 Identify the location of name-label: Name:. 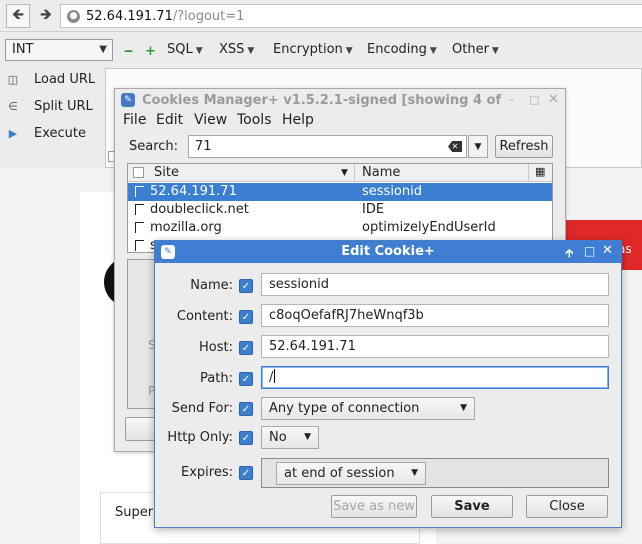
(211, 285).